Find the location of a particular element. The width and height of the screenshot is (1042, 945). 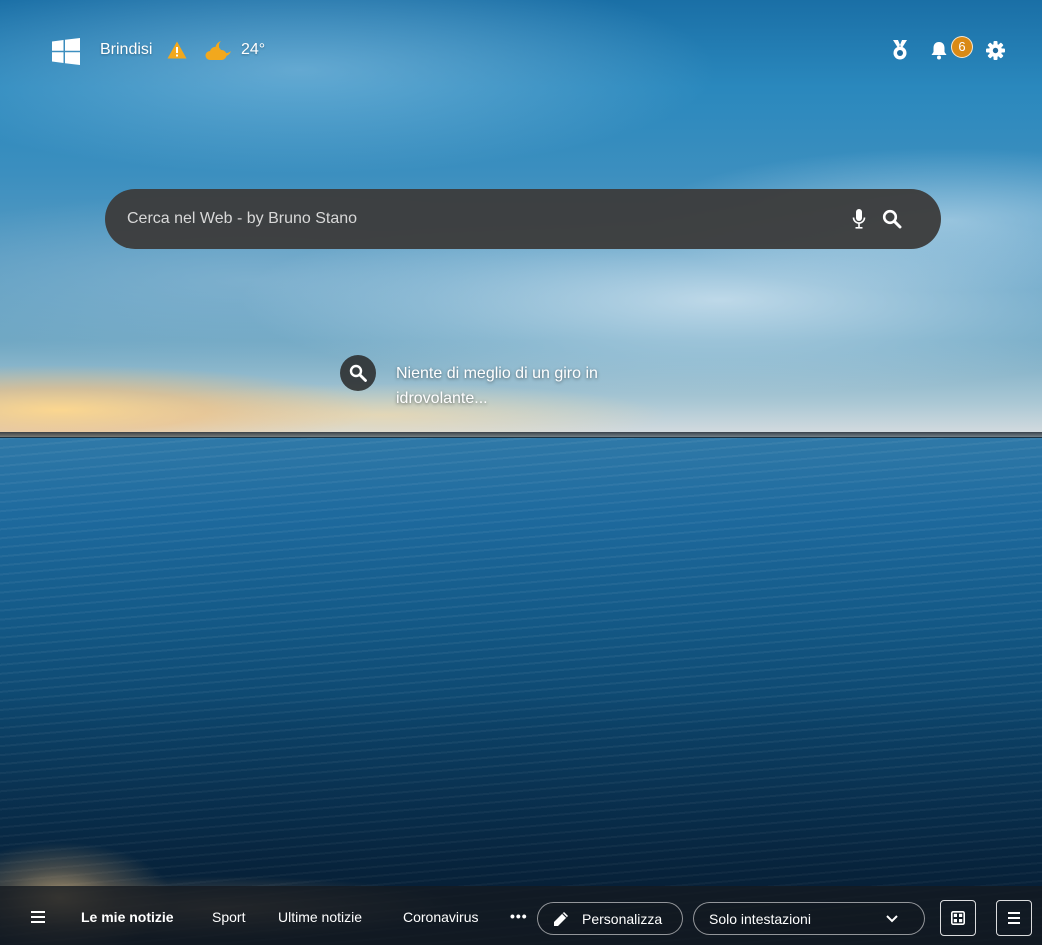

chevron-down-icon is located at coordinates (892, 919).